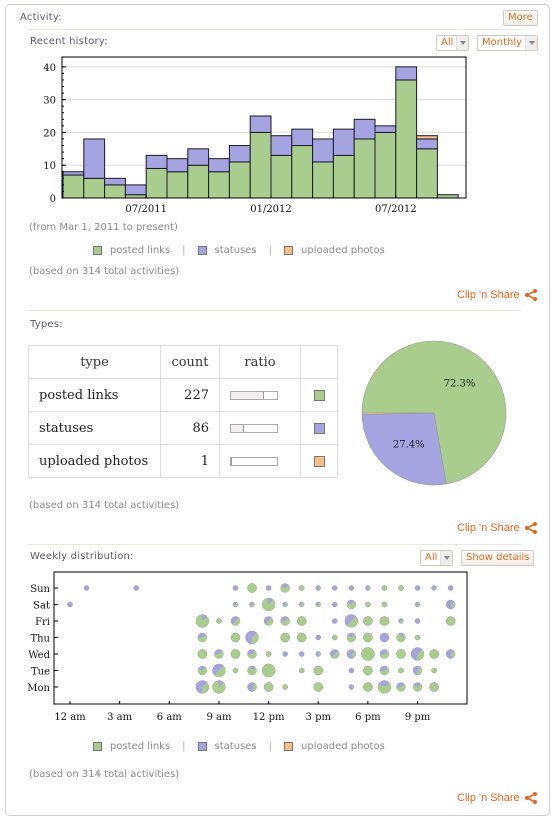 This screenshot has height=820, width=555. What do you see at coordinates (49, 133) in the screenshot?
I see `y-tick-label: 20` at bounding box center [49, 133].